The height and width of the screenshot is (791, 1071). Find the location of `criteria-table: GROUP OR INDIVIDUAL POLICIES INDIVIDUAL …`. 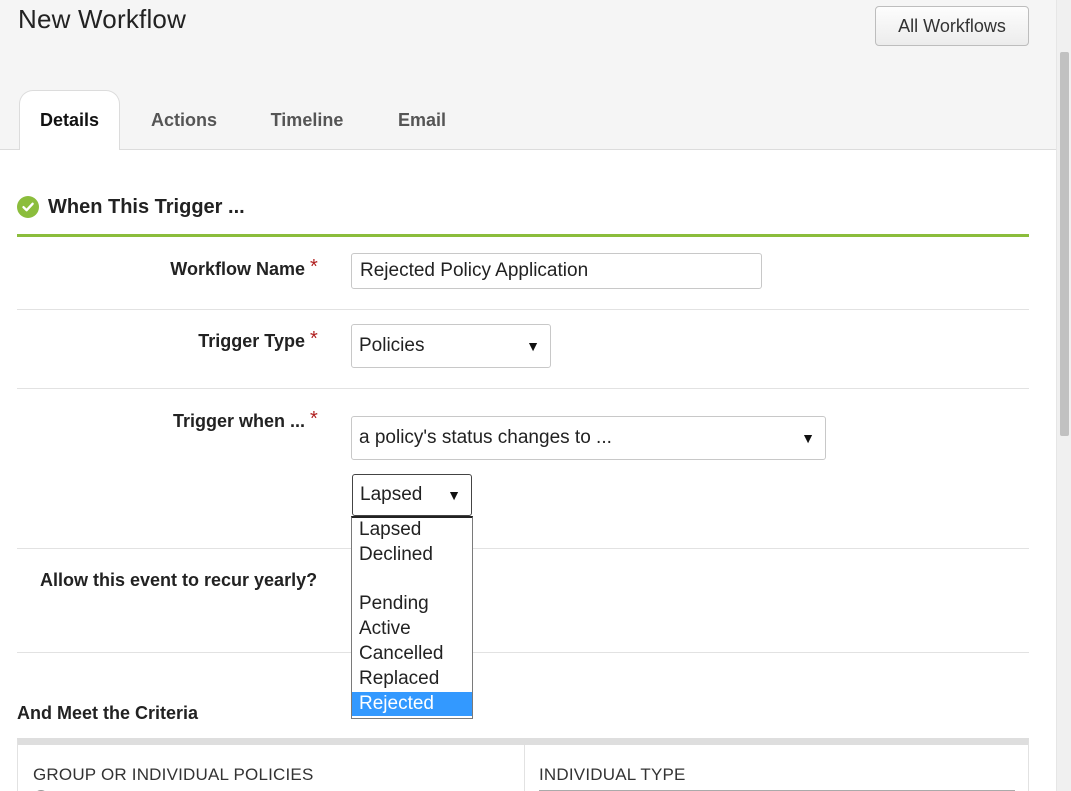

criteria-table: GROUP OR INDIVIDUAL POLICIES INDIVIDUAL … is located at coordinates (523, 764).